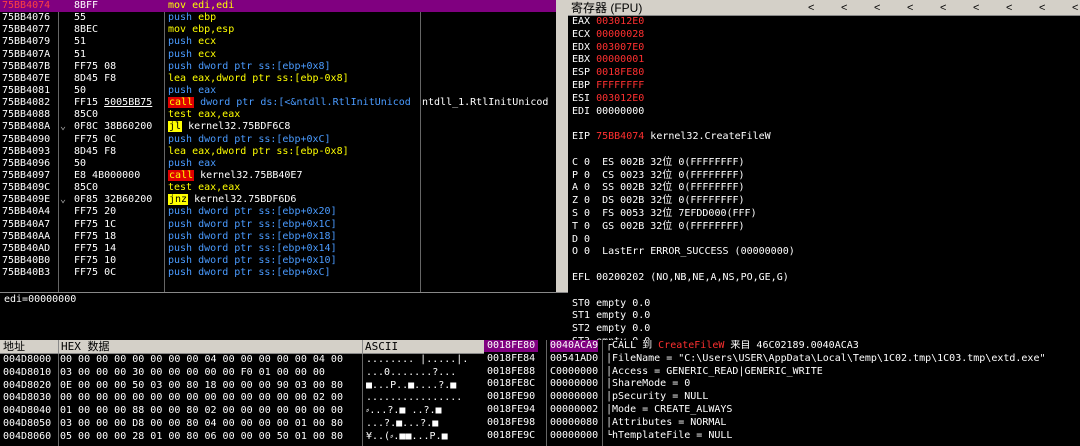 The height and width of the screenshot is (446, 1080). What do you see at coordinates (824, 163) in the screenshot?
I see `flag-row: C 0 ES 002B 32位 0(FFFFFFFF)` at bounding box center [824, 163].